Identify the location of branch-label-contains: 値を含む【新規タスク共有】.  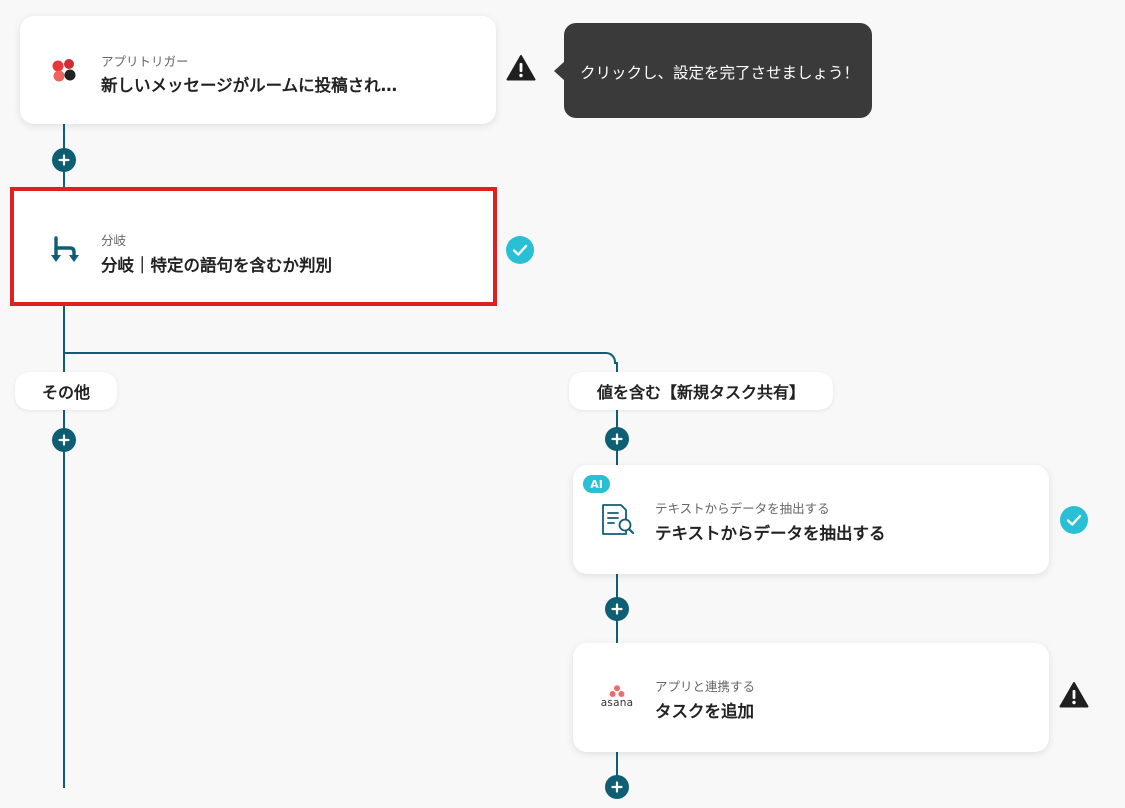
(701, 391).